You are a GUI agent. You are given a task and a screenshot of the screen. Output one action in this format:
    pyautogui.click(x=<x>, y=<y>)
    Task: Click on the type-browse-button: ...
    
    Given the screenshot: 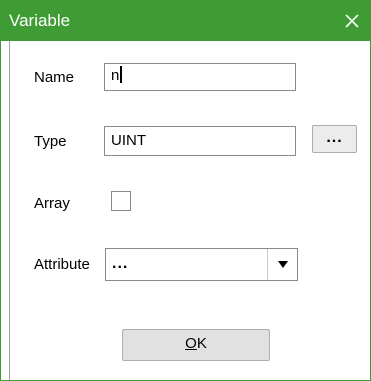 What is the action you would take?
    pyautogui.click(x=334, y=139)
    